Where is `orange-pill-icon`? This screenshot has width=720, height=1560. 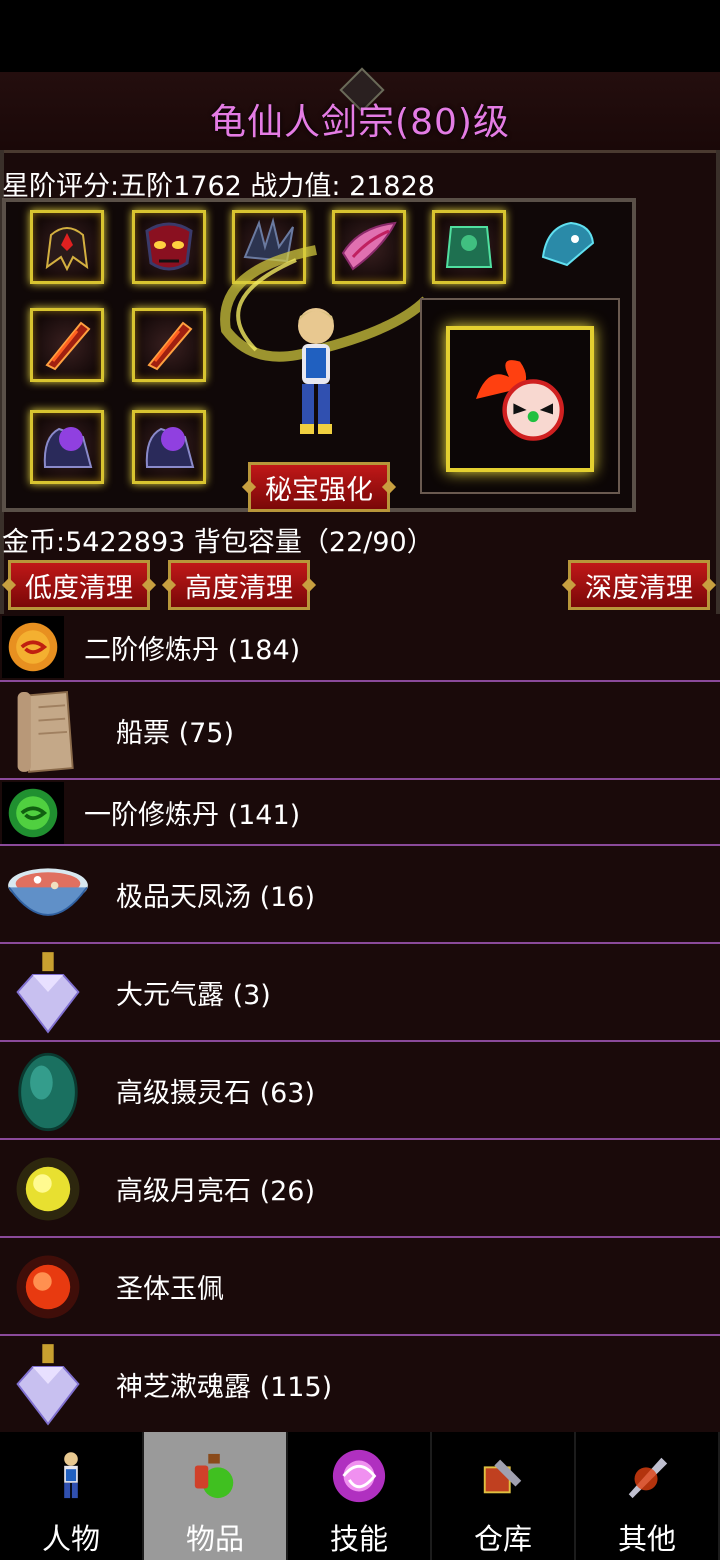
orange-pill-icon is located at coordinates (33, 647).